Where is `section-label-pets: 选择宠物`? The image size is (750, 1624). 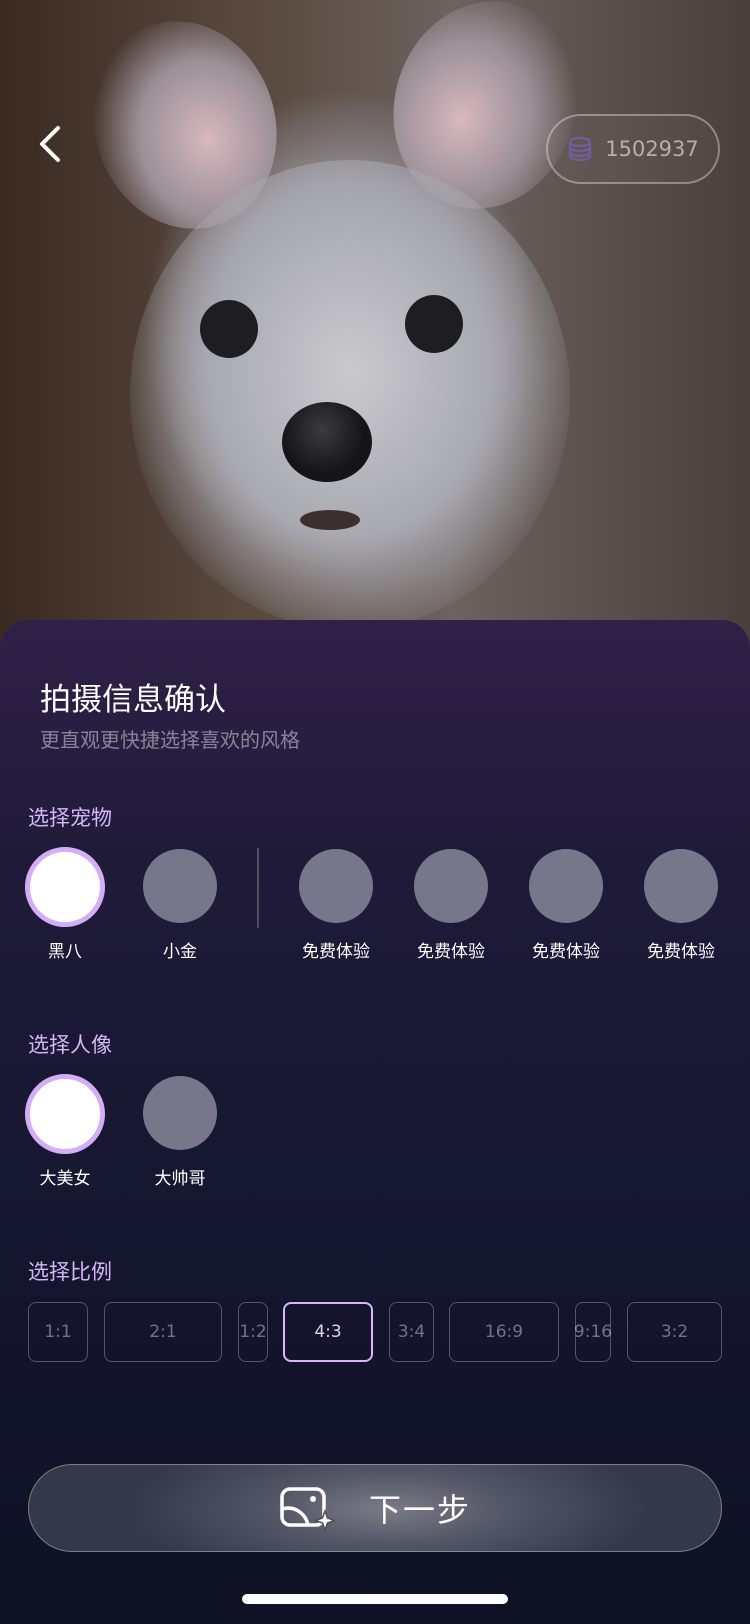 section-label-pets: 选择宠物 is located at coordinates (70, 818).